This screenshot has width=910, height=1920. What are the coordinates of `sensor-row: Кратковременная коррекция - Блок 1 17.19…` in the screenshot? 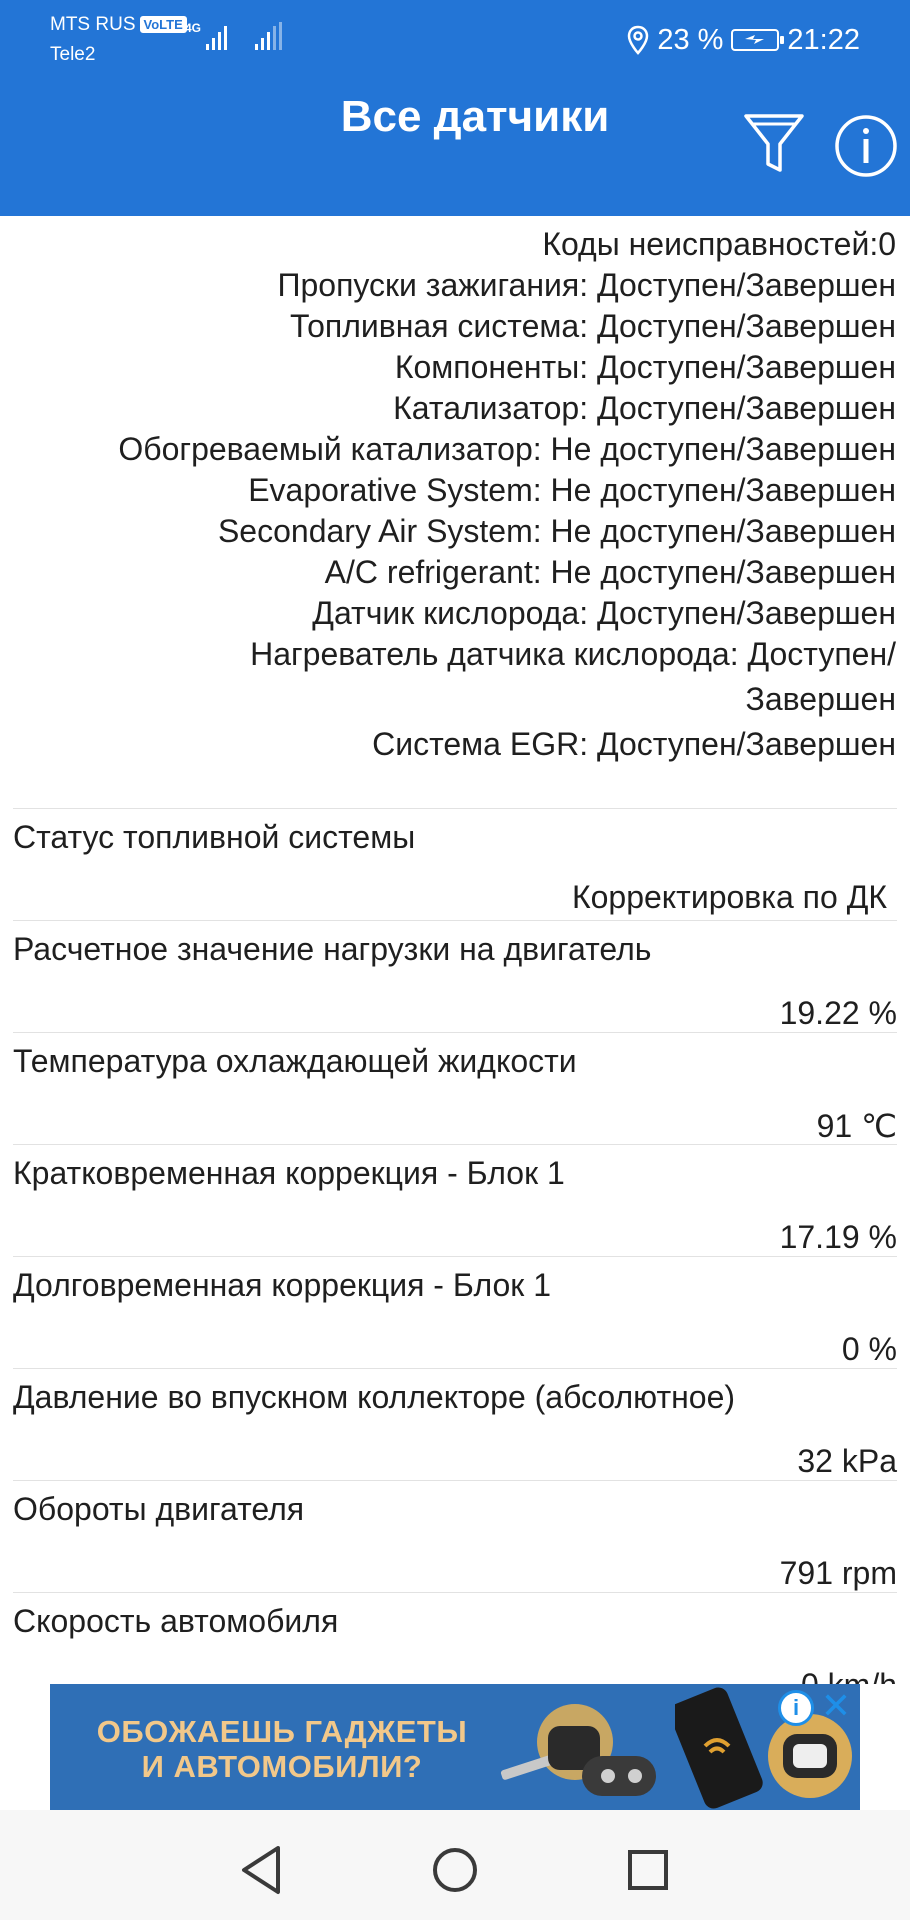 It's located at (455, 1200).